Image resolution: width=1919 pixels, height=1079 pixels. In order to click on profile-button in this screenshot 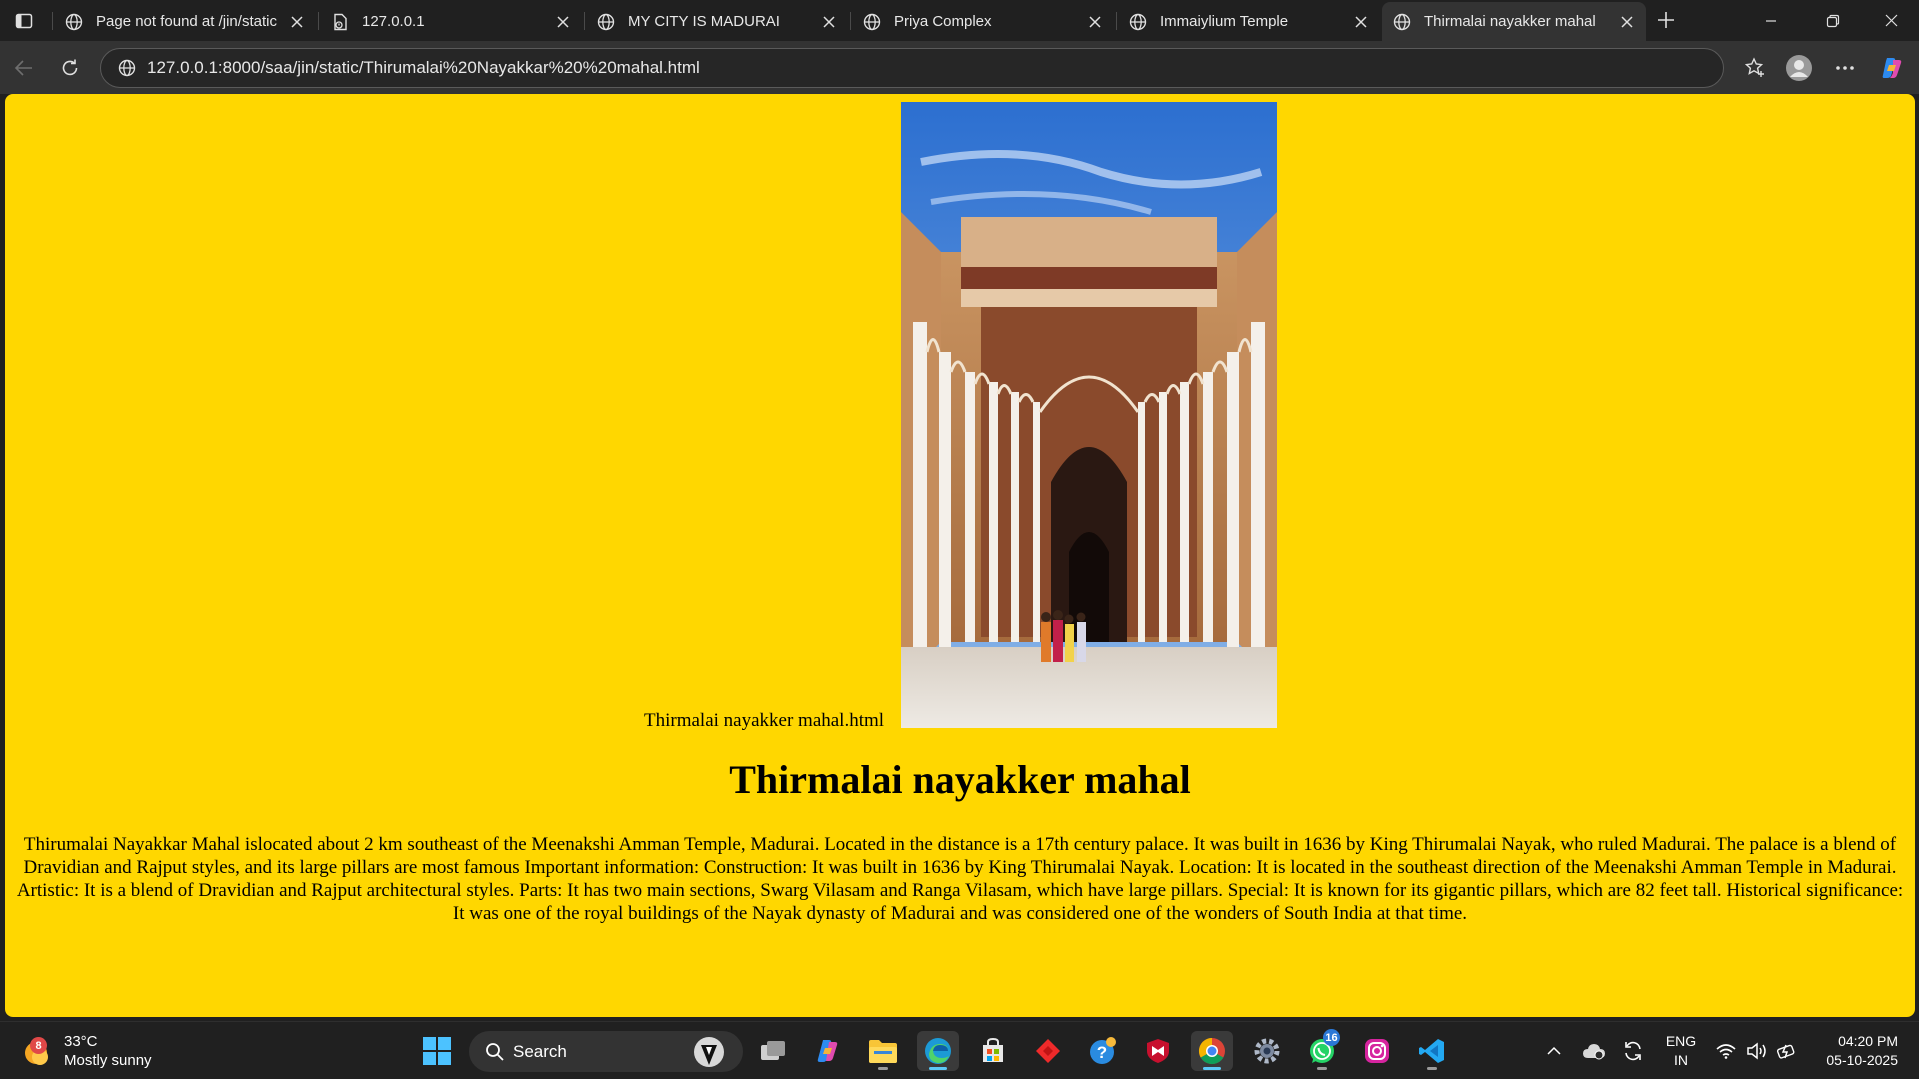, I will do `click(1799, 68)`.